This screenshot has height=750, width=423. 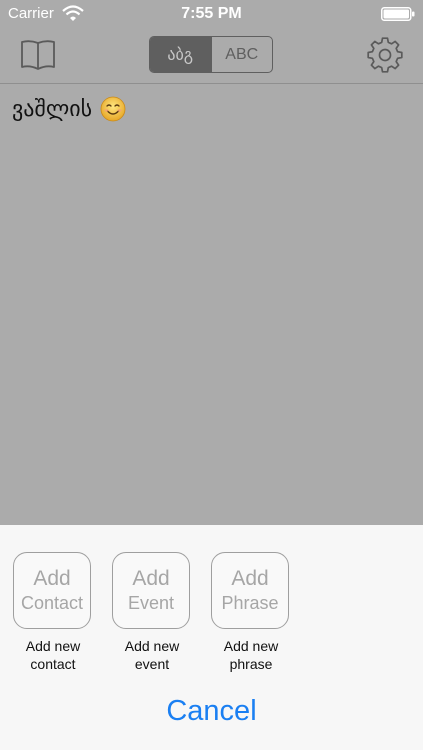 I want to click on gear-icon, so click(x=385, y=55).